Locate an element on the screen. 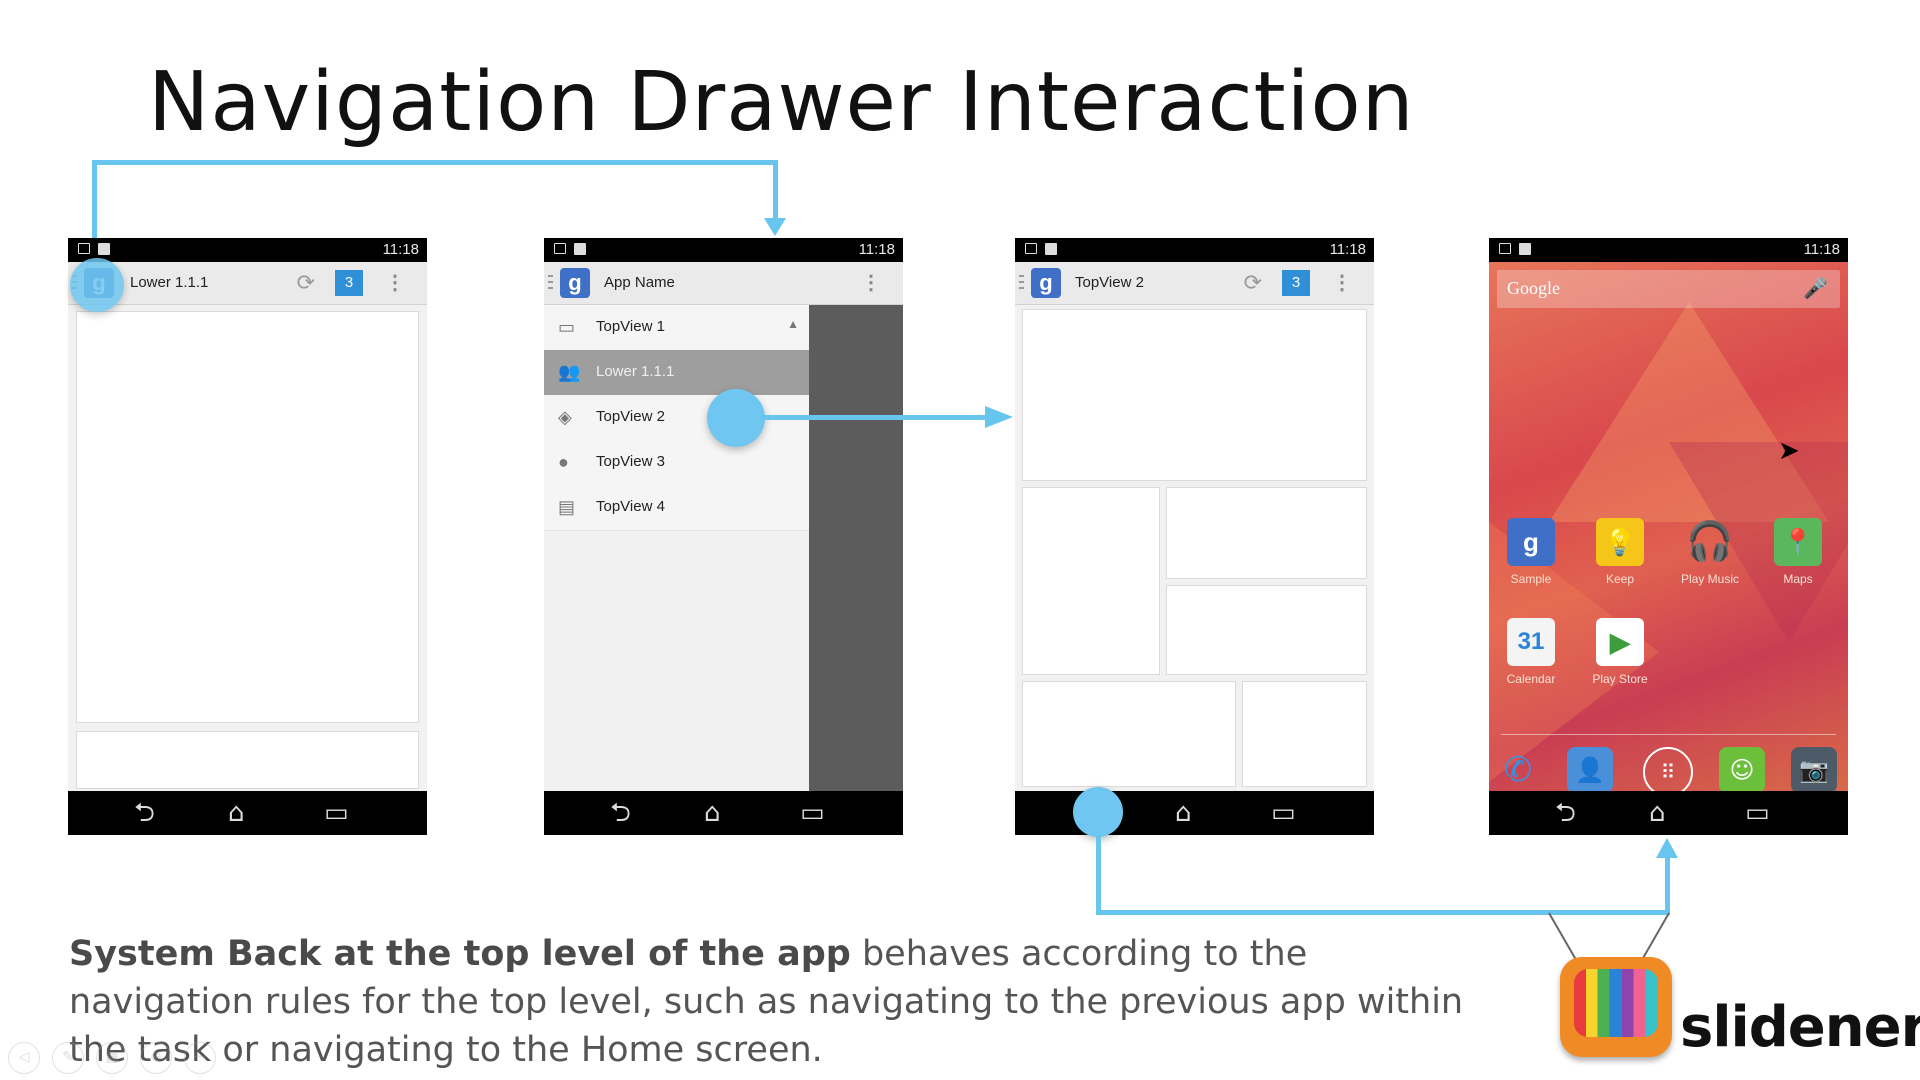 The image size is (1920, 1080). phone-screen-topview: 11:18 g TopView 2 ⟳ 3 ⋮ ⮌ ⌂ ▭ is located at coordinates (1194, 536).